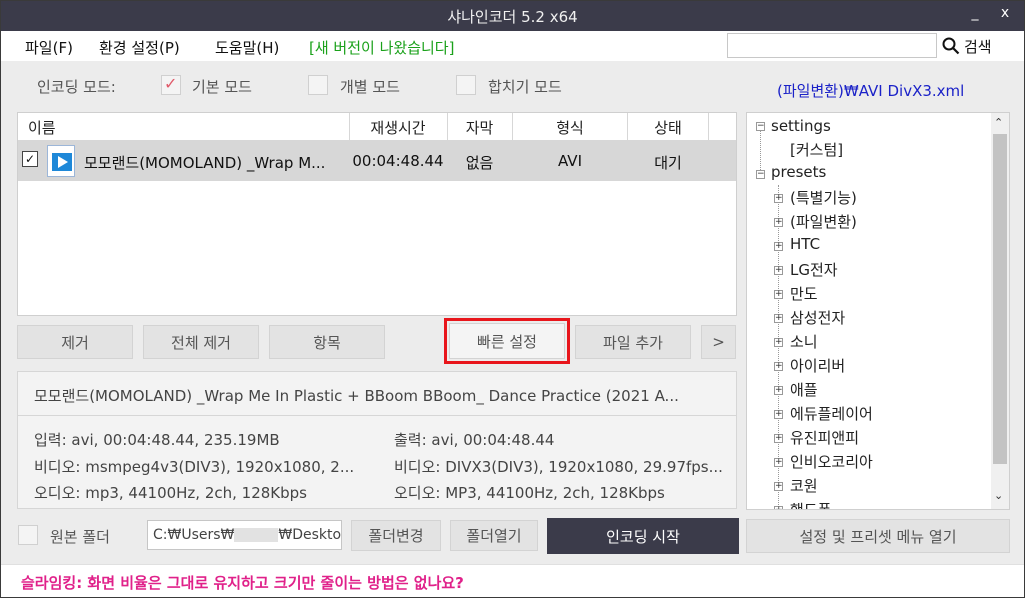 The width and height of the screenshot is (1025, 598). Describe the element at coordinates (799, 172) in the screenshot. I see `tree-presets-label: presets` at that location.